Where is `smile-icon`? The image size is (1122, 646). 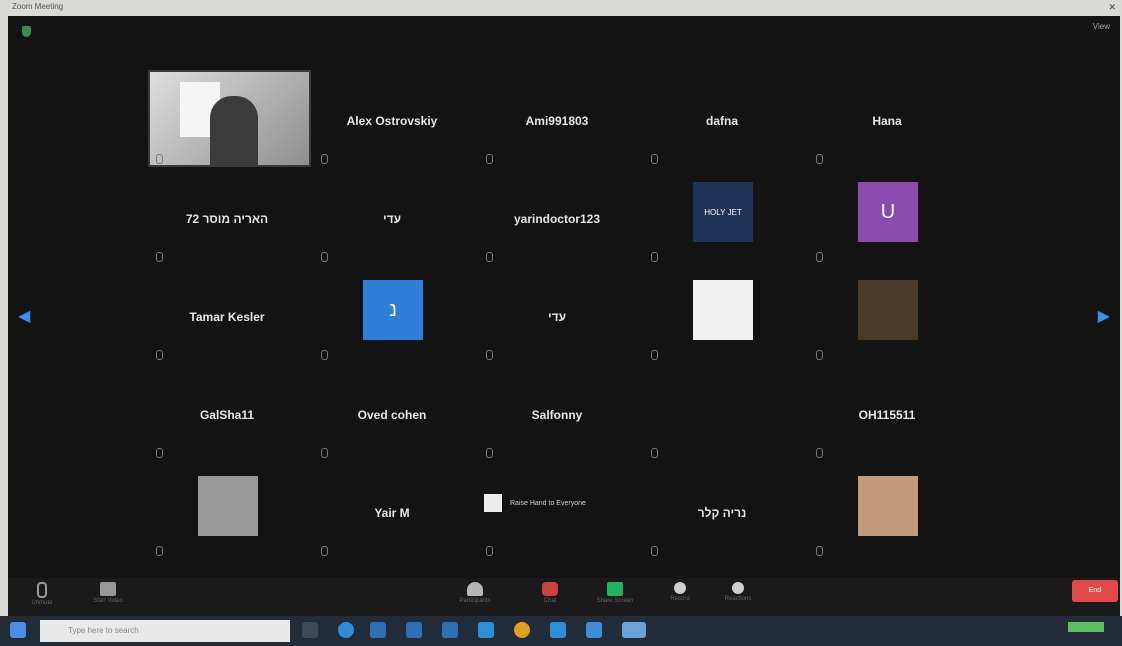 smile-icon is located at coordinates (738, 588).